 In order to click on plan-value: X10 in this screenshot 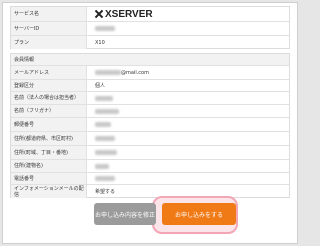, I will do `click(100, 42)`.